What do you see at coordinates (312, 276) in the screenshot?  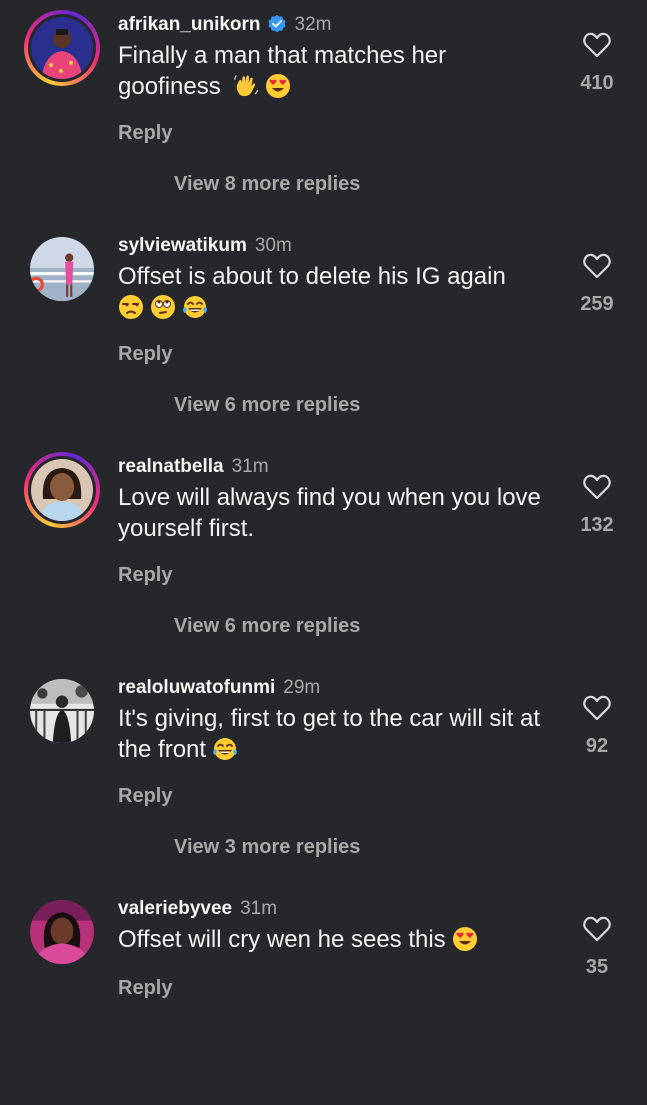 I see `comment-body: Offset is about to delete his IG again` at bounding box center [312, 276].